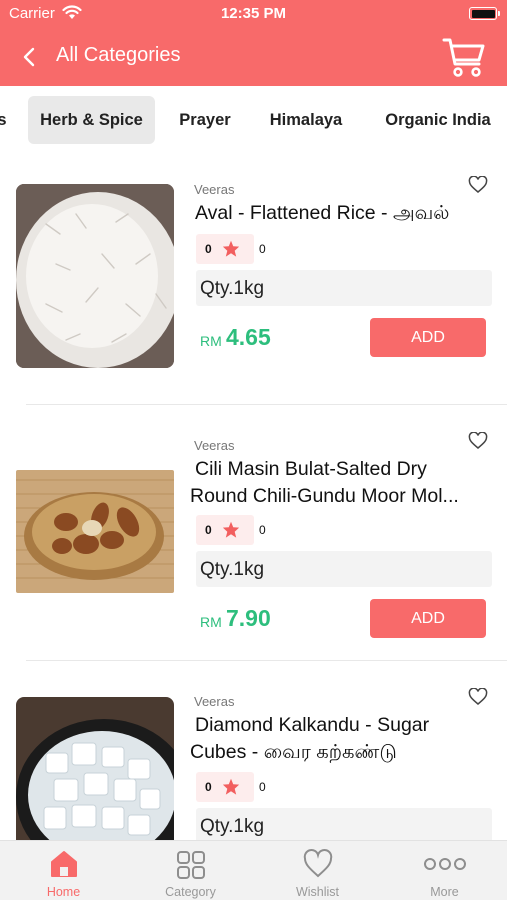 The width and height of the screenshot is (507, 900). I want to click on price-value: 7.90, so click(248, 618).